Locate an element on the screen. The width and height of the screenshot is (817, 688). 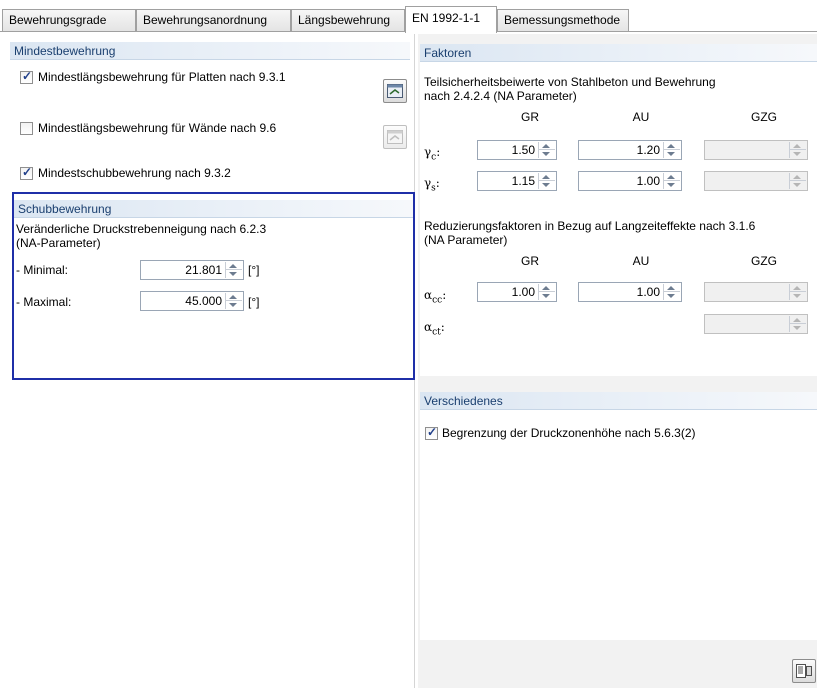
label-mindestschub: Mindestschubbewehrung nach 9.3.2 is located at coordinates (134, 173).